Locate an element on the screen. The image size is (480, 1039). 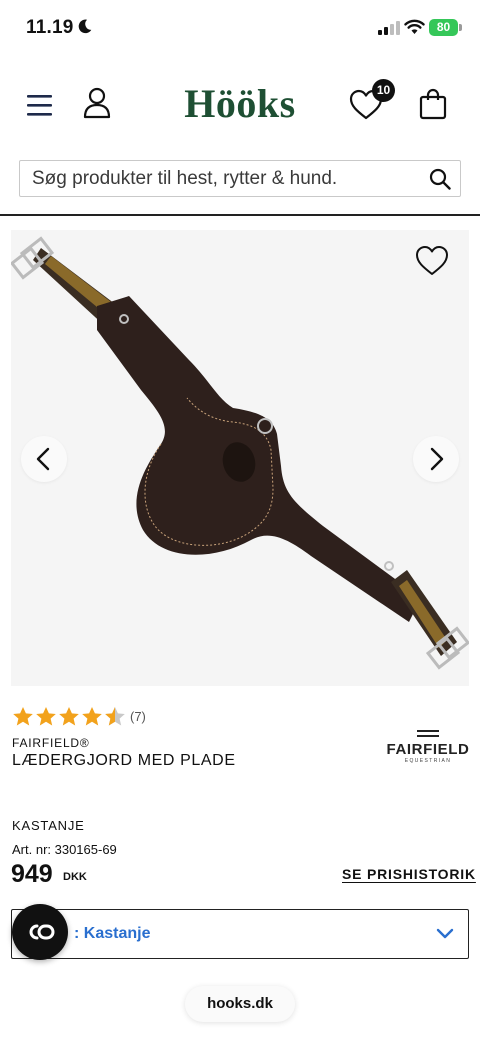
cellular-signal-icon is located at coordinates (389, 28).